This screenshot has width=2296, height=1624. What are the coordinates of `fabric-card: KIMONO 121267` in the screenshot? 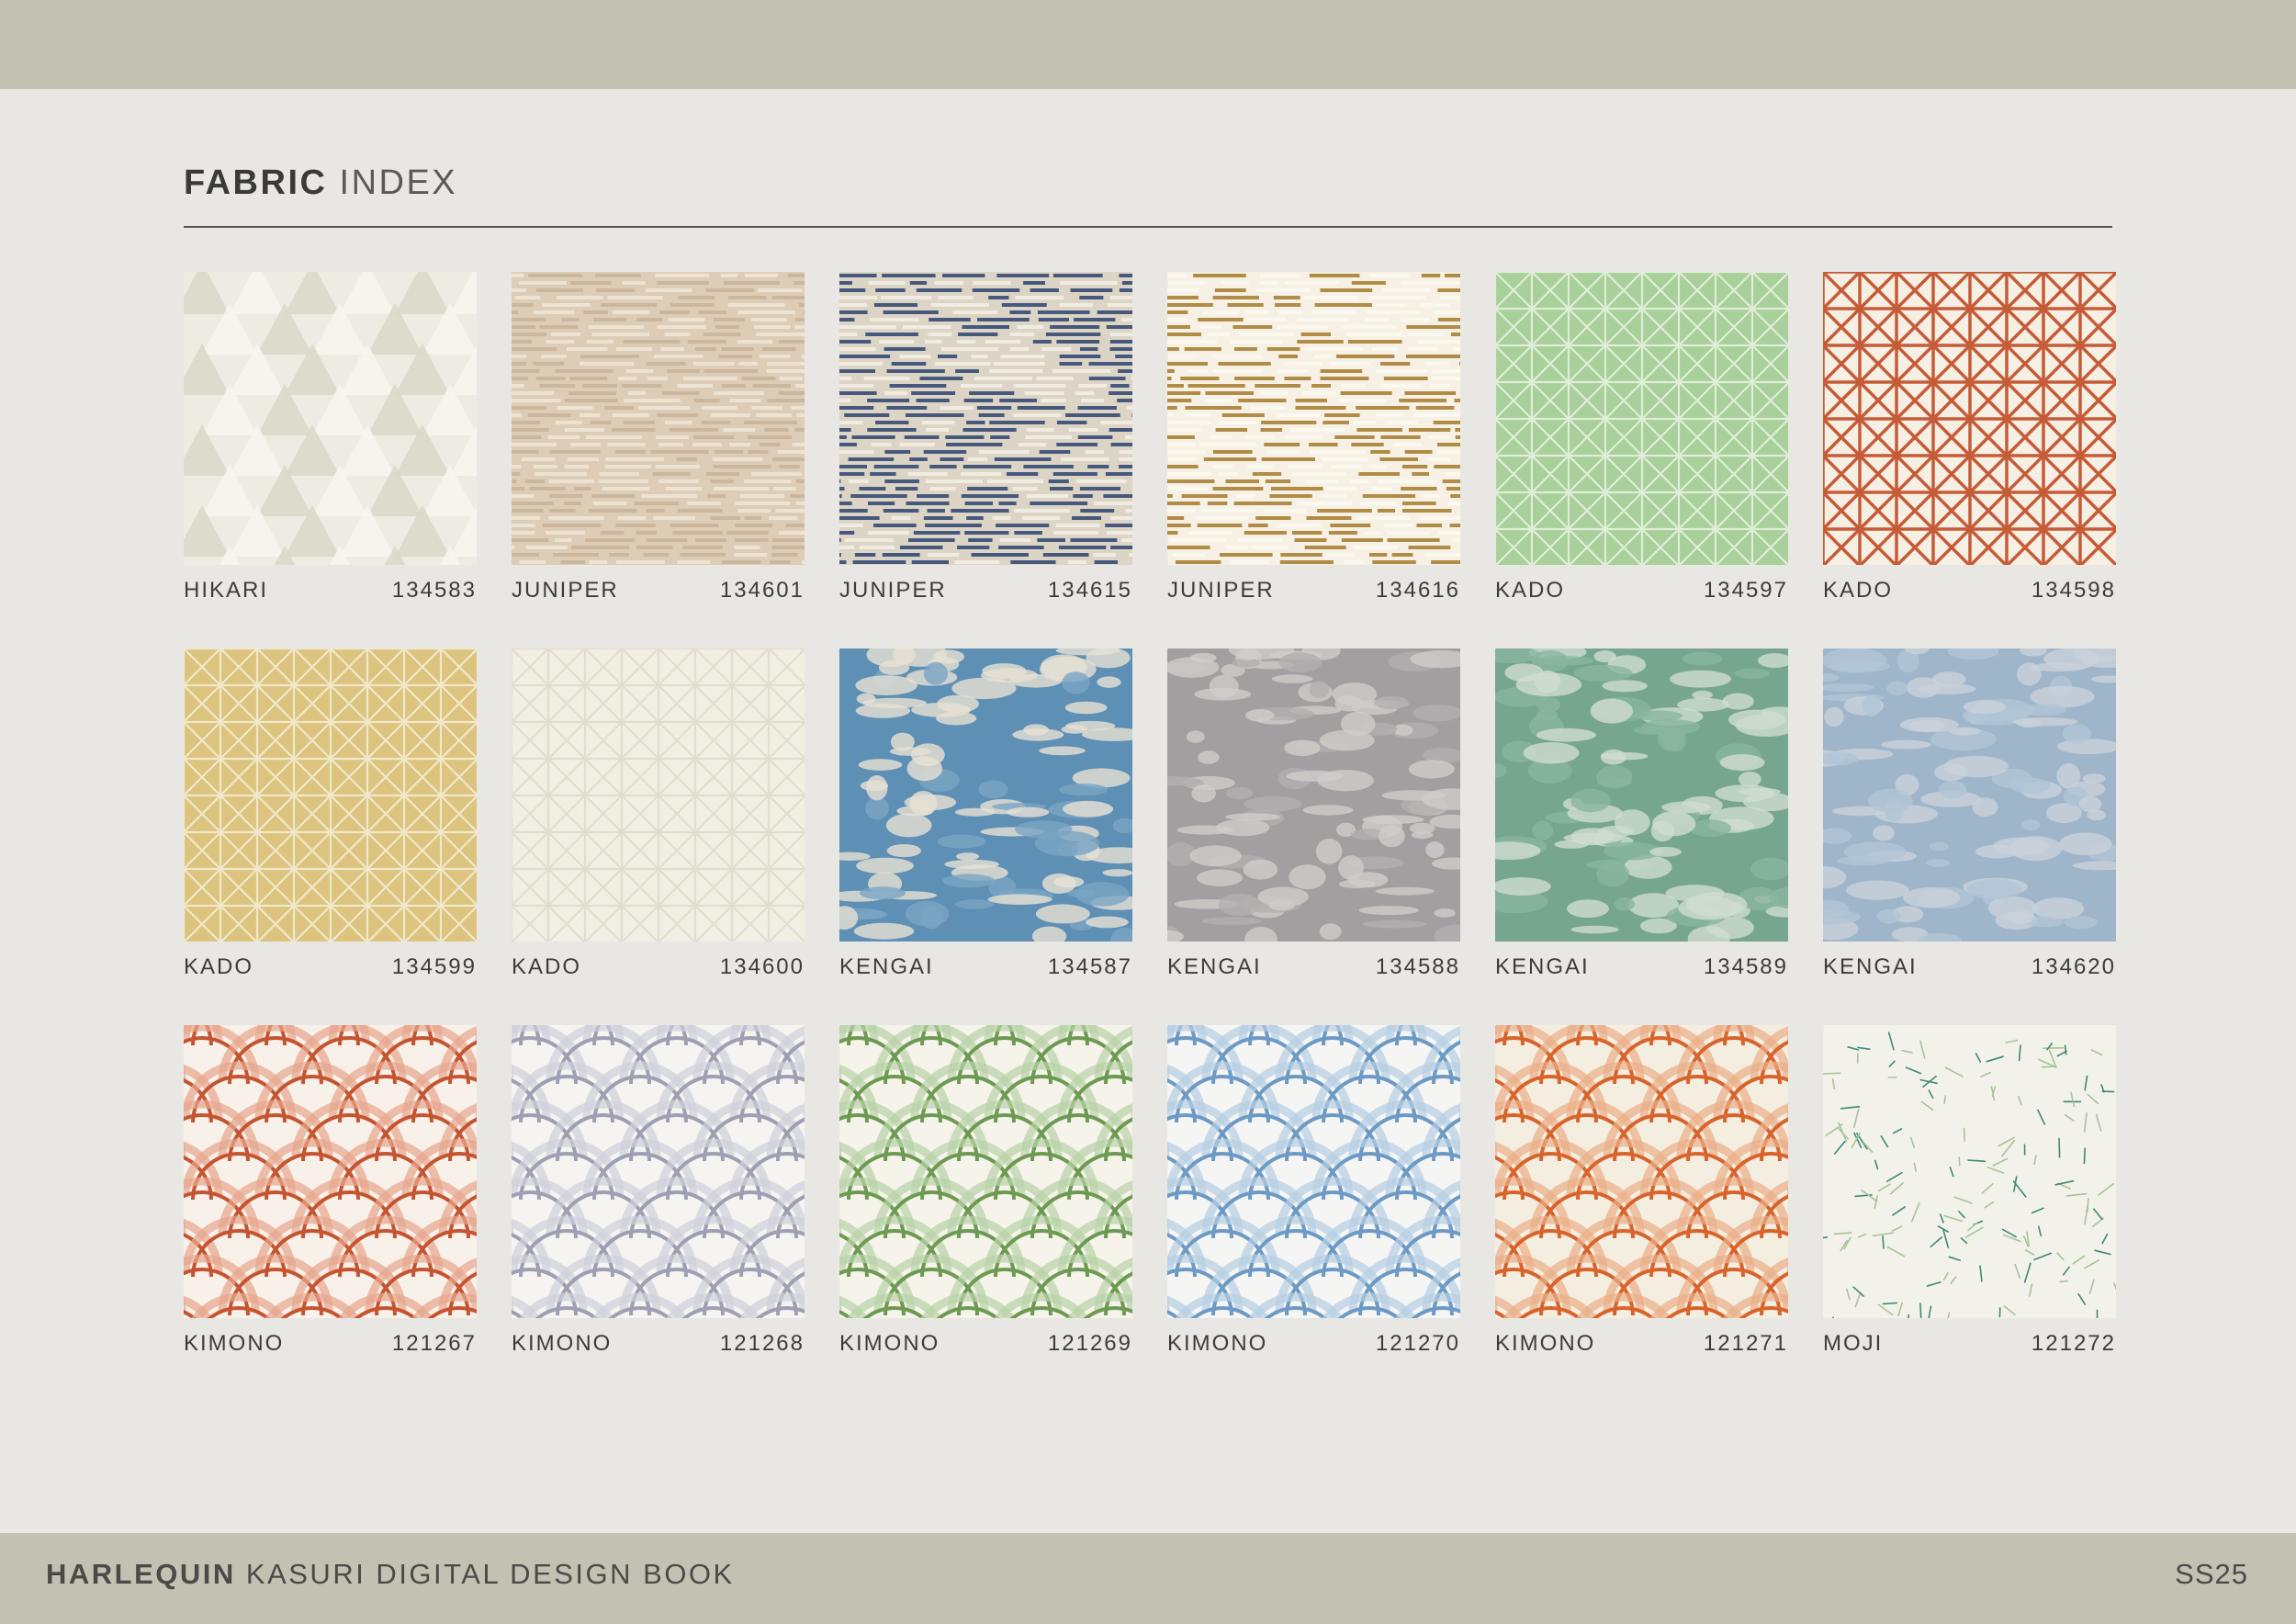 It's located at (331, 1191).